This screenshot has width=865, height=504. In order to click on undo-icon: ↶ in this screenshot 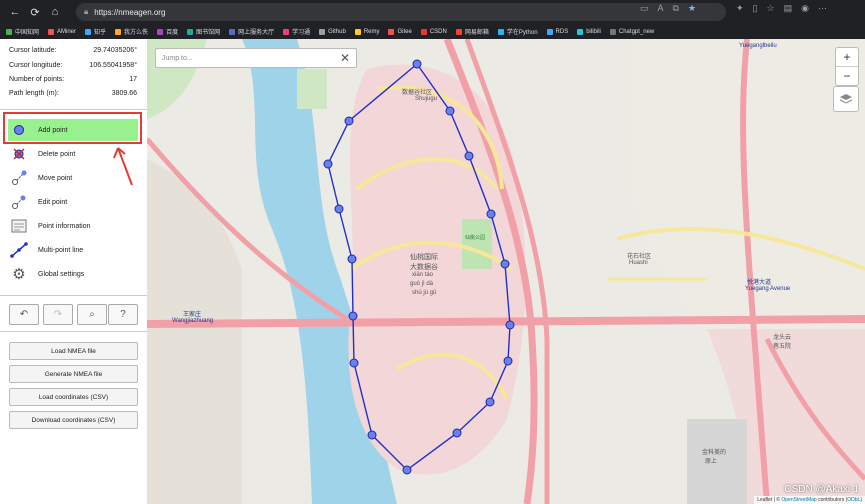, I will do `click(24, 314)`.